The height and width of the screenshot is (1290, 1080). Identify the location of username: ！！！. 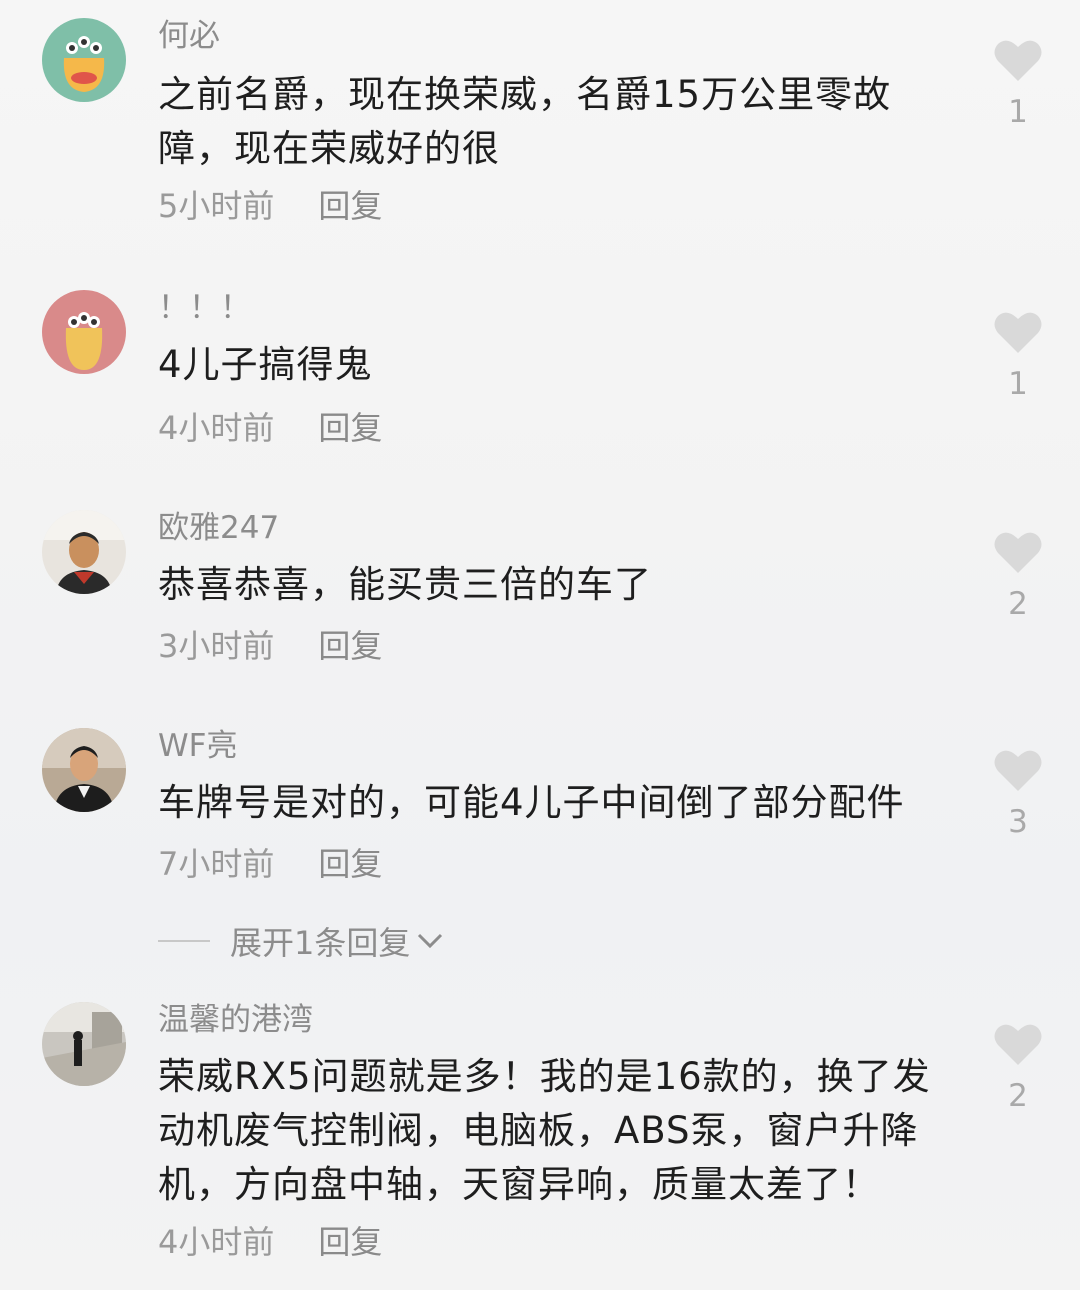
(204, 308).